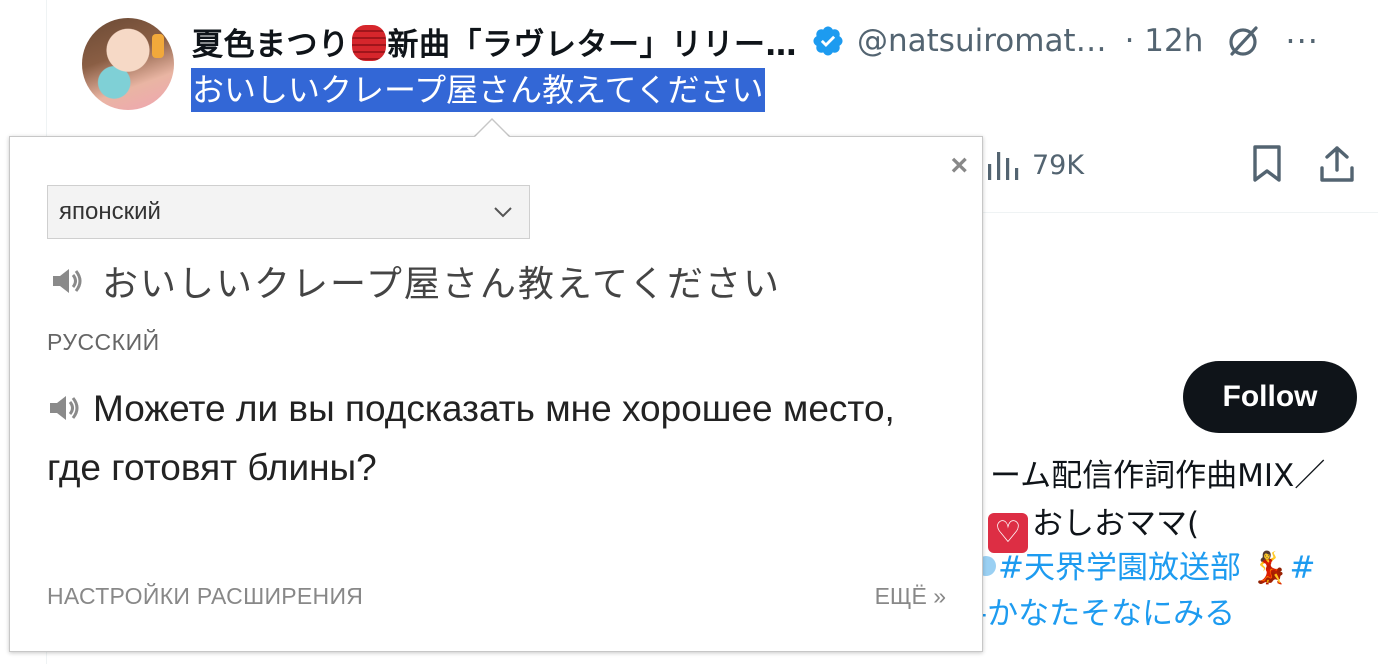  What do you see at coordinates (441, 284) in the screenshot?
I see `source-text: おいしいクレープ屋さん教えてください` at bounding box center [441, 284].